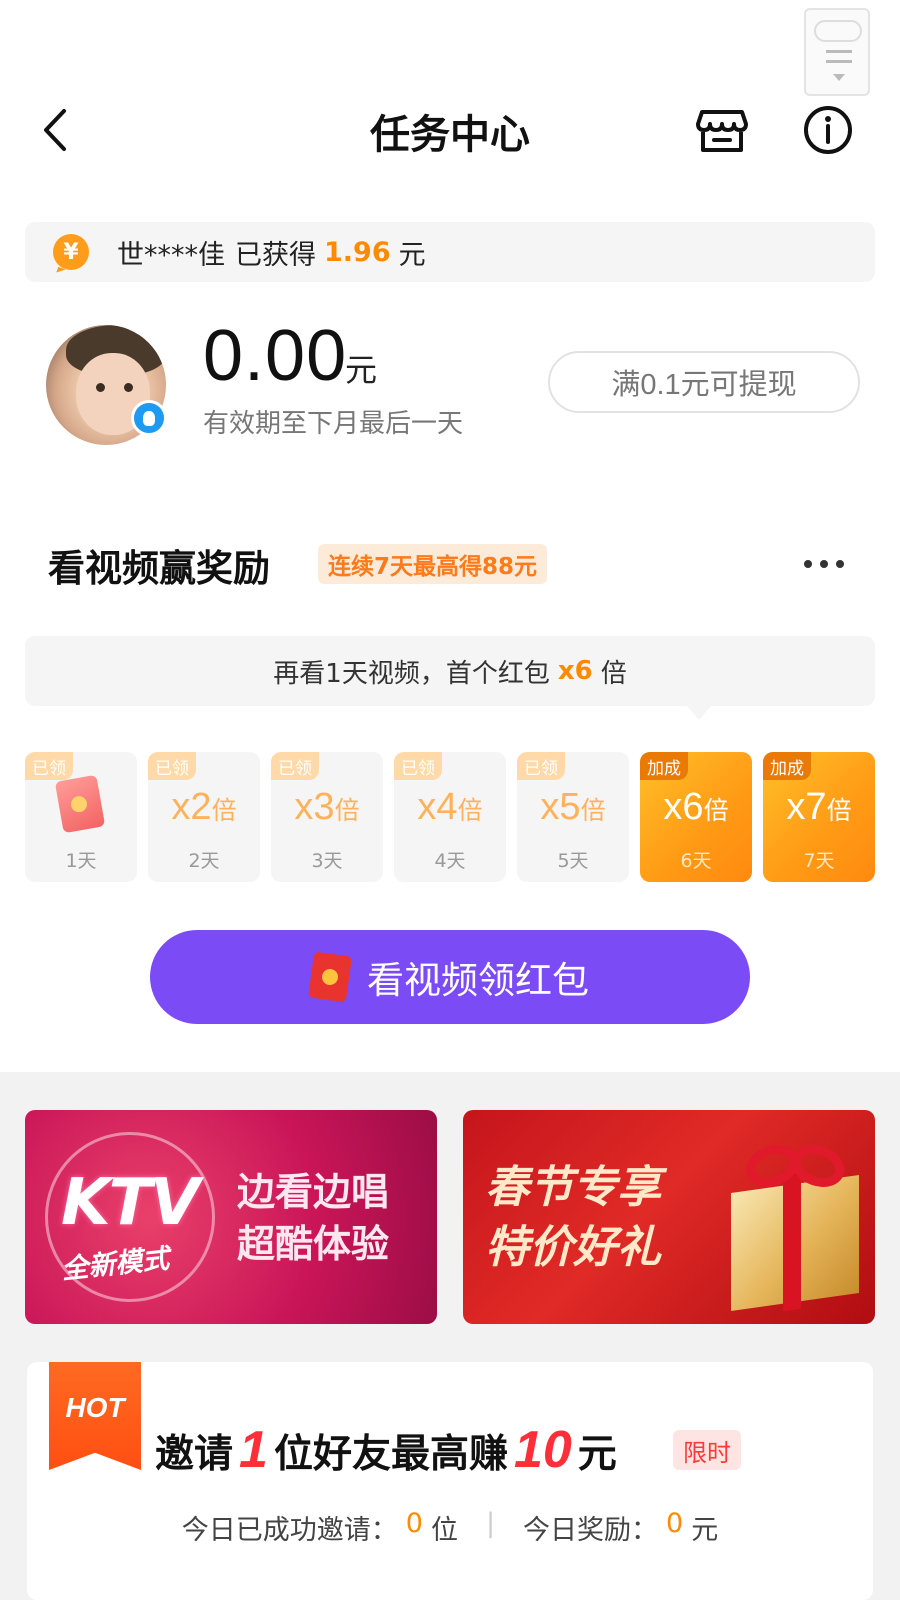  Describe the element at coordinates (313, 1218) in the screenshot. I see `ktv-slogan: 边看边唱 超酷体验` at that location.